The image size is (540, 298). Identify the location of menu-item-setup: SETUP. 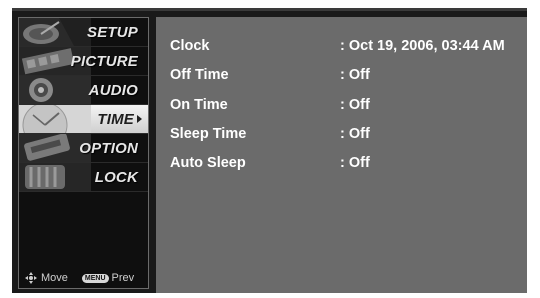
(83, 32).